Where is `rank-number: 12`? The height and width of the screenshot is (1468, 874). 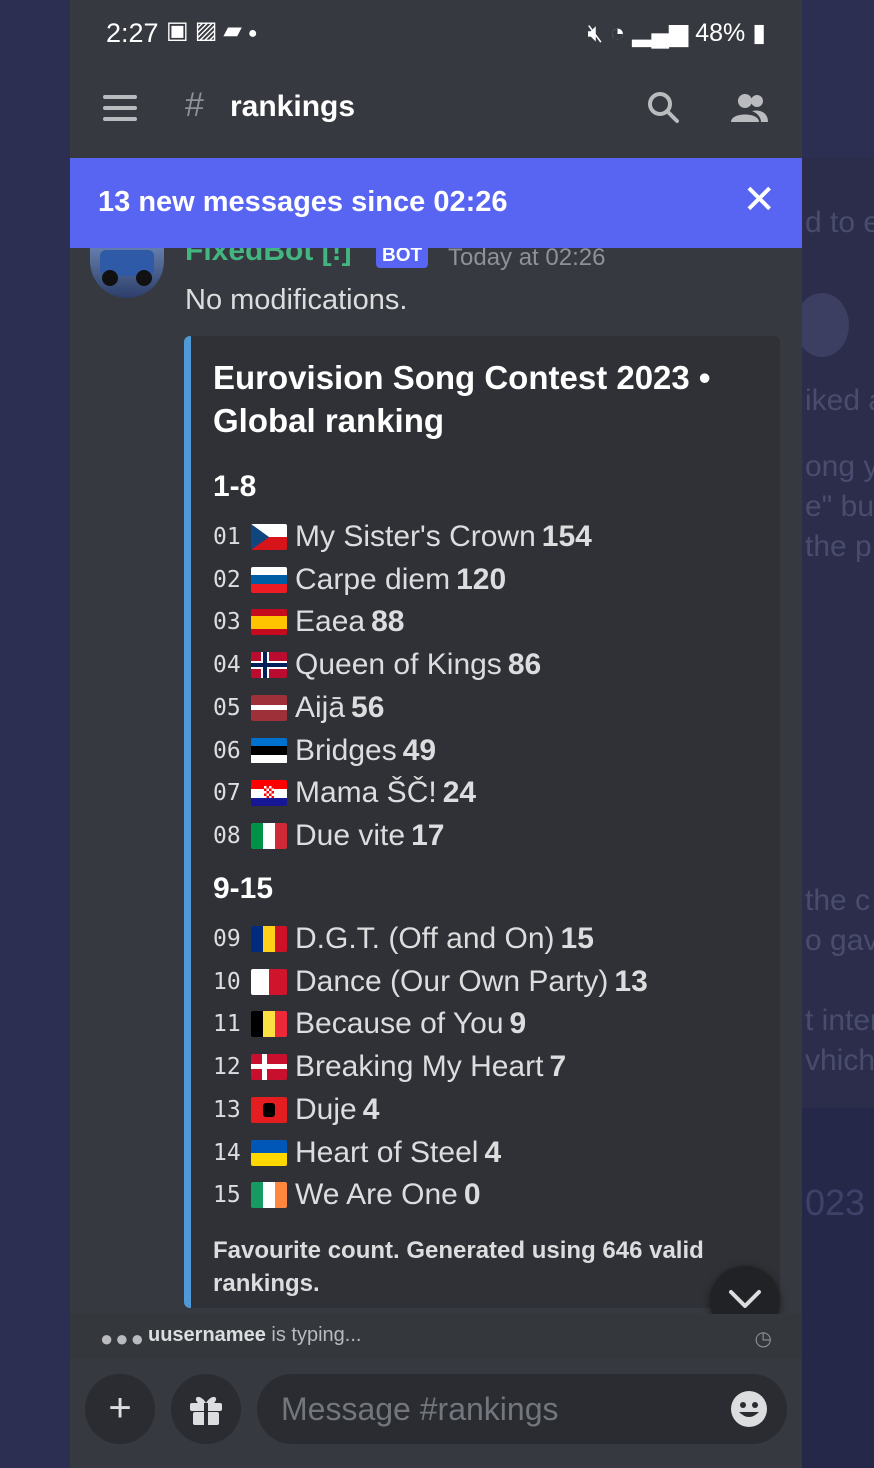
rank-number: 12 is located at coordinates (227, 1067).